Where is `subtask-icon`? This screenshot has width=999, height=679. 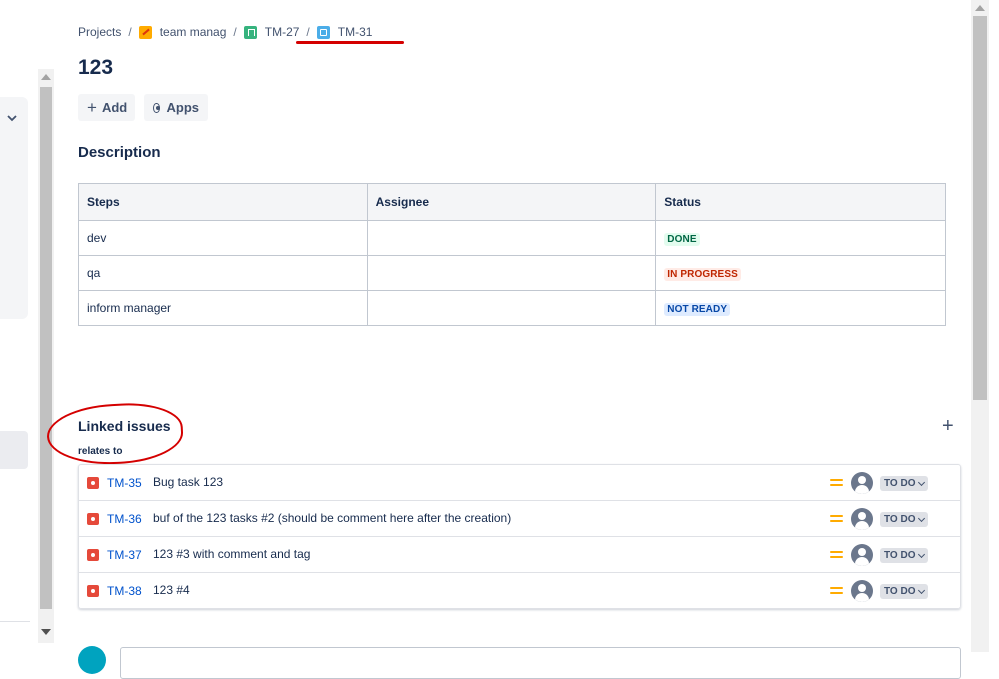 subtask-icon is located at coordinates (323, 32).